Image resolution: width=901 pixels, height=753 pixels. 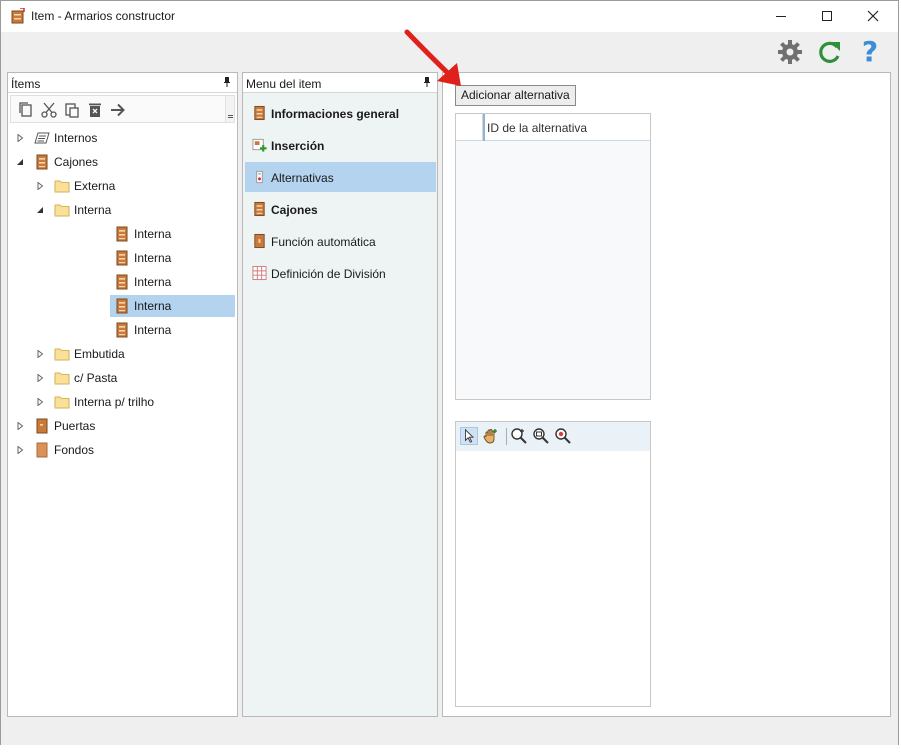 I want to click on viewer-toolbar, so click(x=553, y=436).